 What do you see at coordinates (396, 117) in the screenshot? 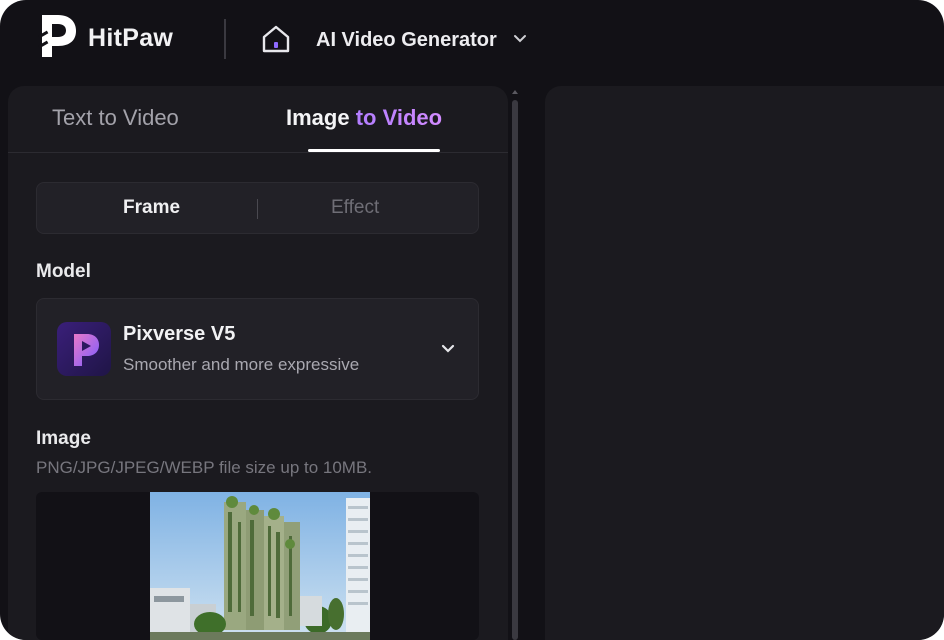
I see `tab-image-label-part2: to Video` at bounding box center [396, 117].